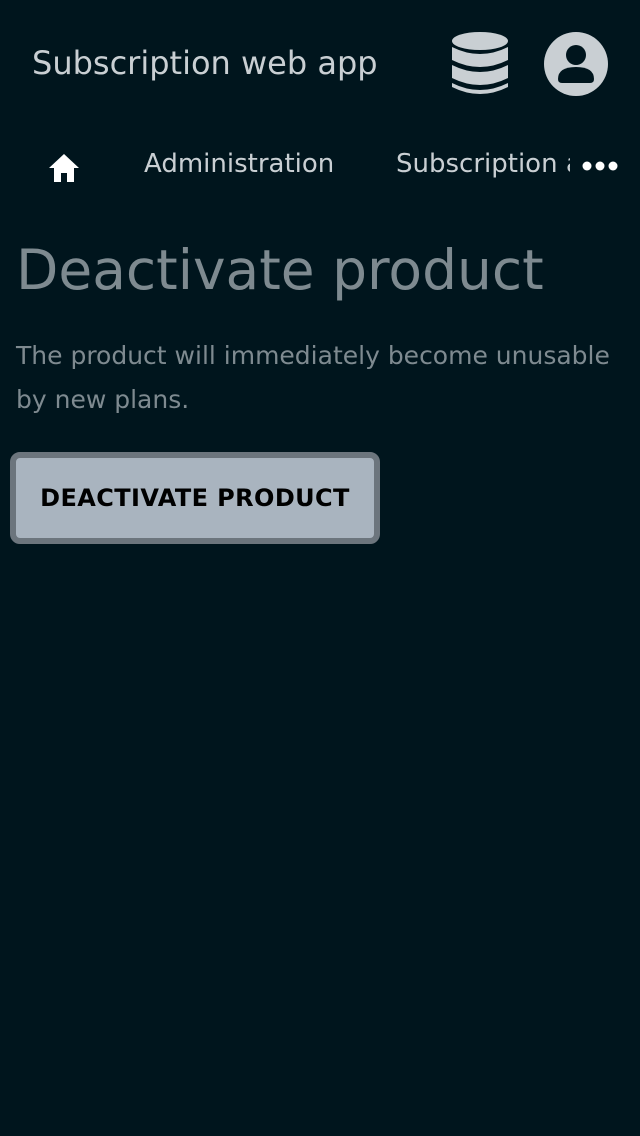 This screenshot has width=640, height=1136. I want to click on deactivate-product-button: DEACTIVATE PRODUCT, so click(195, 498).